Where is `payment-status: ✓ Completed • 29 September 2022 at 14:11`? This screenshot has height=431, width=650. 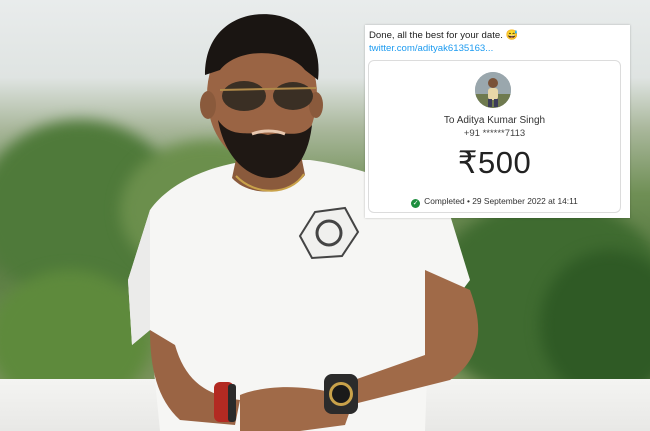 payment-status: ✓ Completed • 29 September 2022 at 14:11 is located at coordinates (494, 202).